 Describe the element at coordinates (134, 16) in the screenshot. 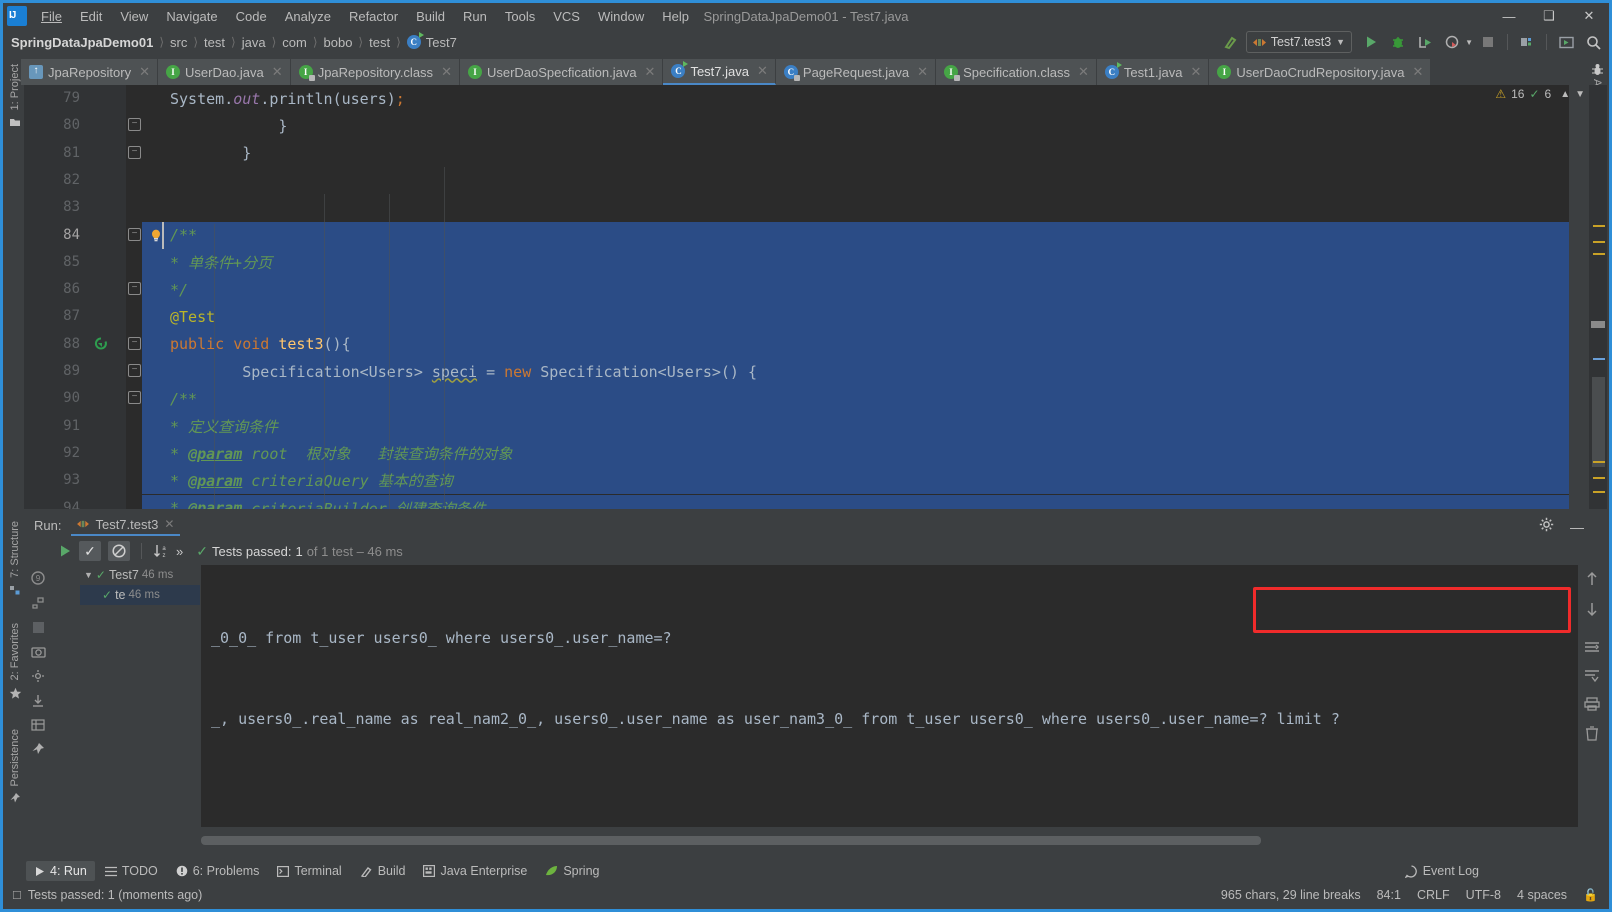

I see `menu-item-view: View` at that location.